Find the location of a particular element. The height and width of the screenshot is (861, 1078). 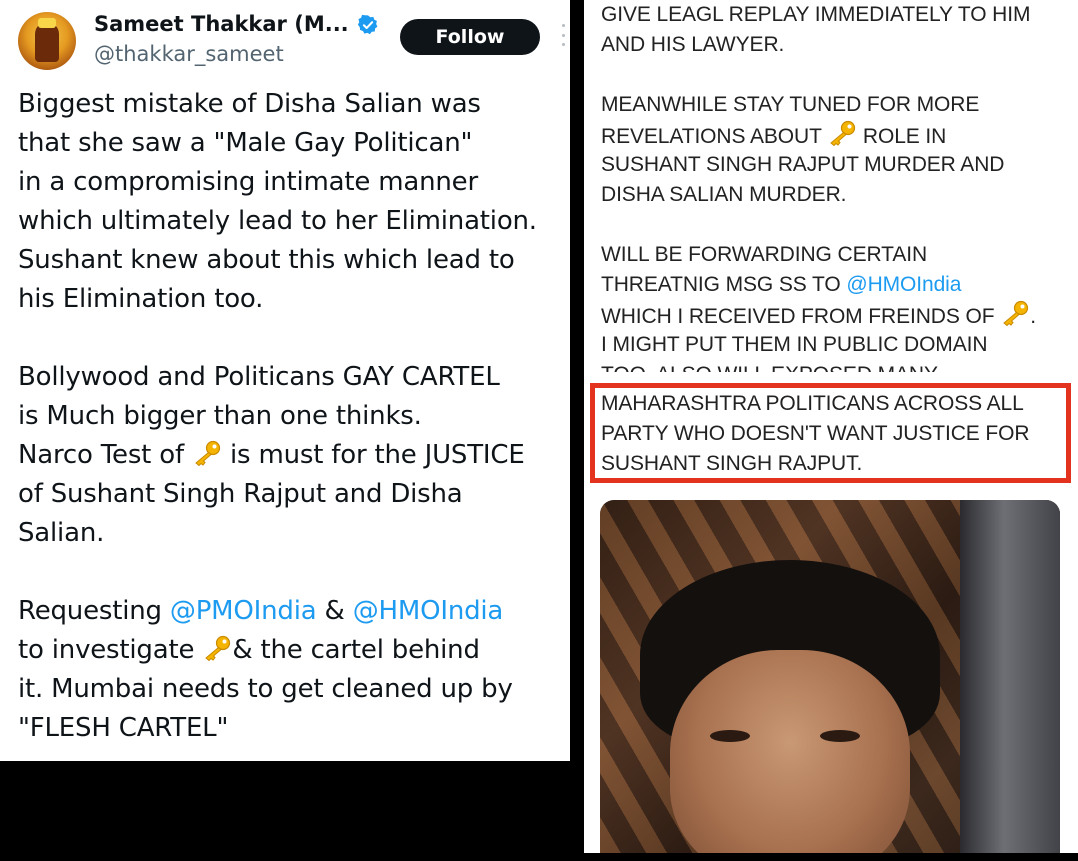

more-options-icon is located at coordinates (563, 35).